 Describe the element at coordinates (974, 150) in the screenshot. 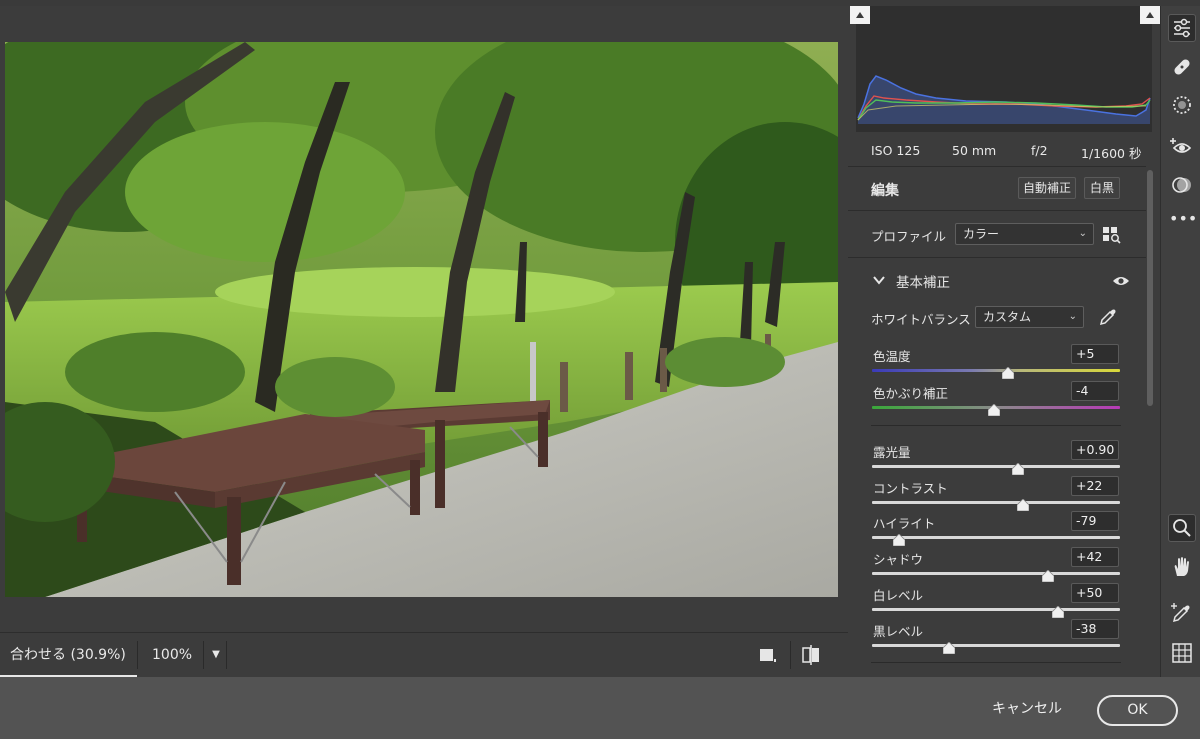

I see `focal-length-value: 50 mm` at that location.